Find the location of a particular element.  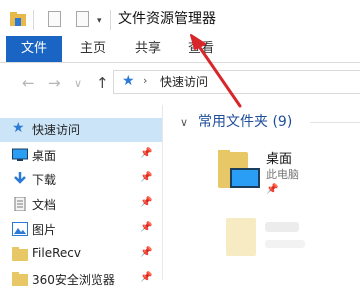

blurred-folder-location is located at coordinates (285, 244).